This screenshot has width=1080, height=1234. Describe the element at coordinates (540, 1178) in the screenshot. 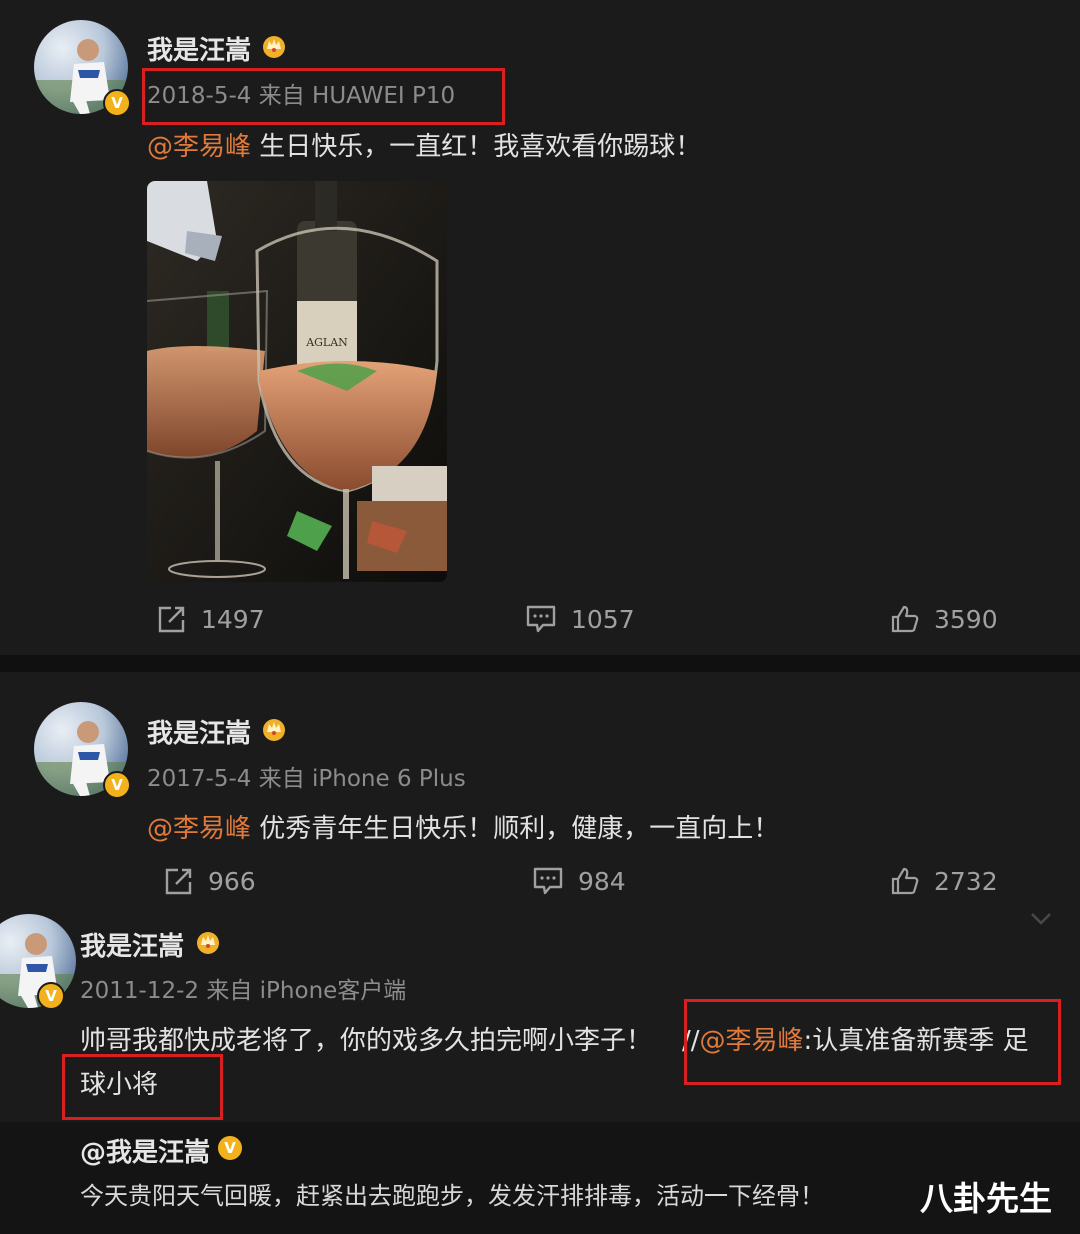

I see `original-post: @我是汪嵩 V 今天贵阳天气回暖，赶紧出去跑跑步，发发汗排排毒，活动一下经骨！` at that location.